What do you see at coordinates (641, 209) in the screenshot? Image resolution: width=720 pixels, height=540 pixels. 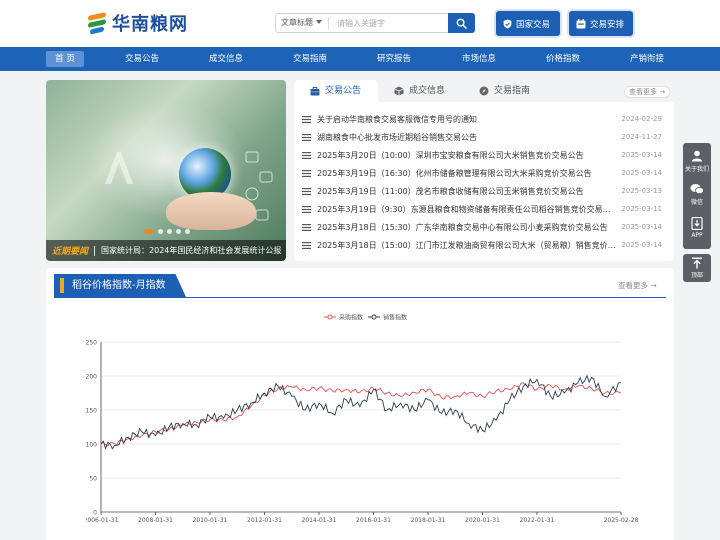 I see `news-item-date: 2025-03-11` at bounding box center [641, 209].